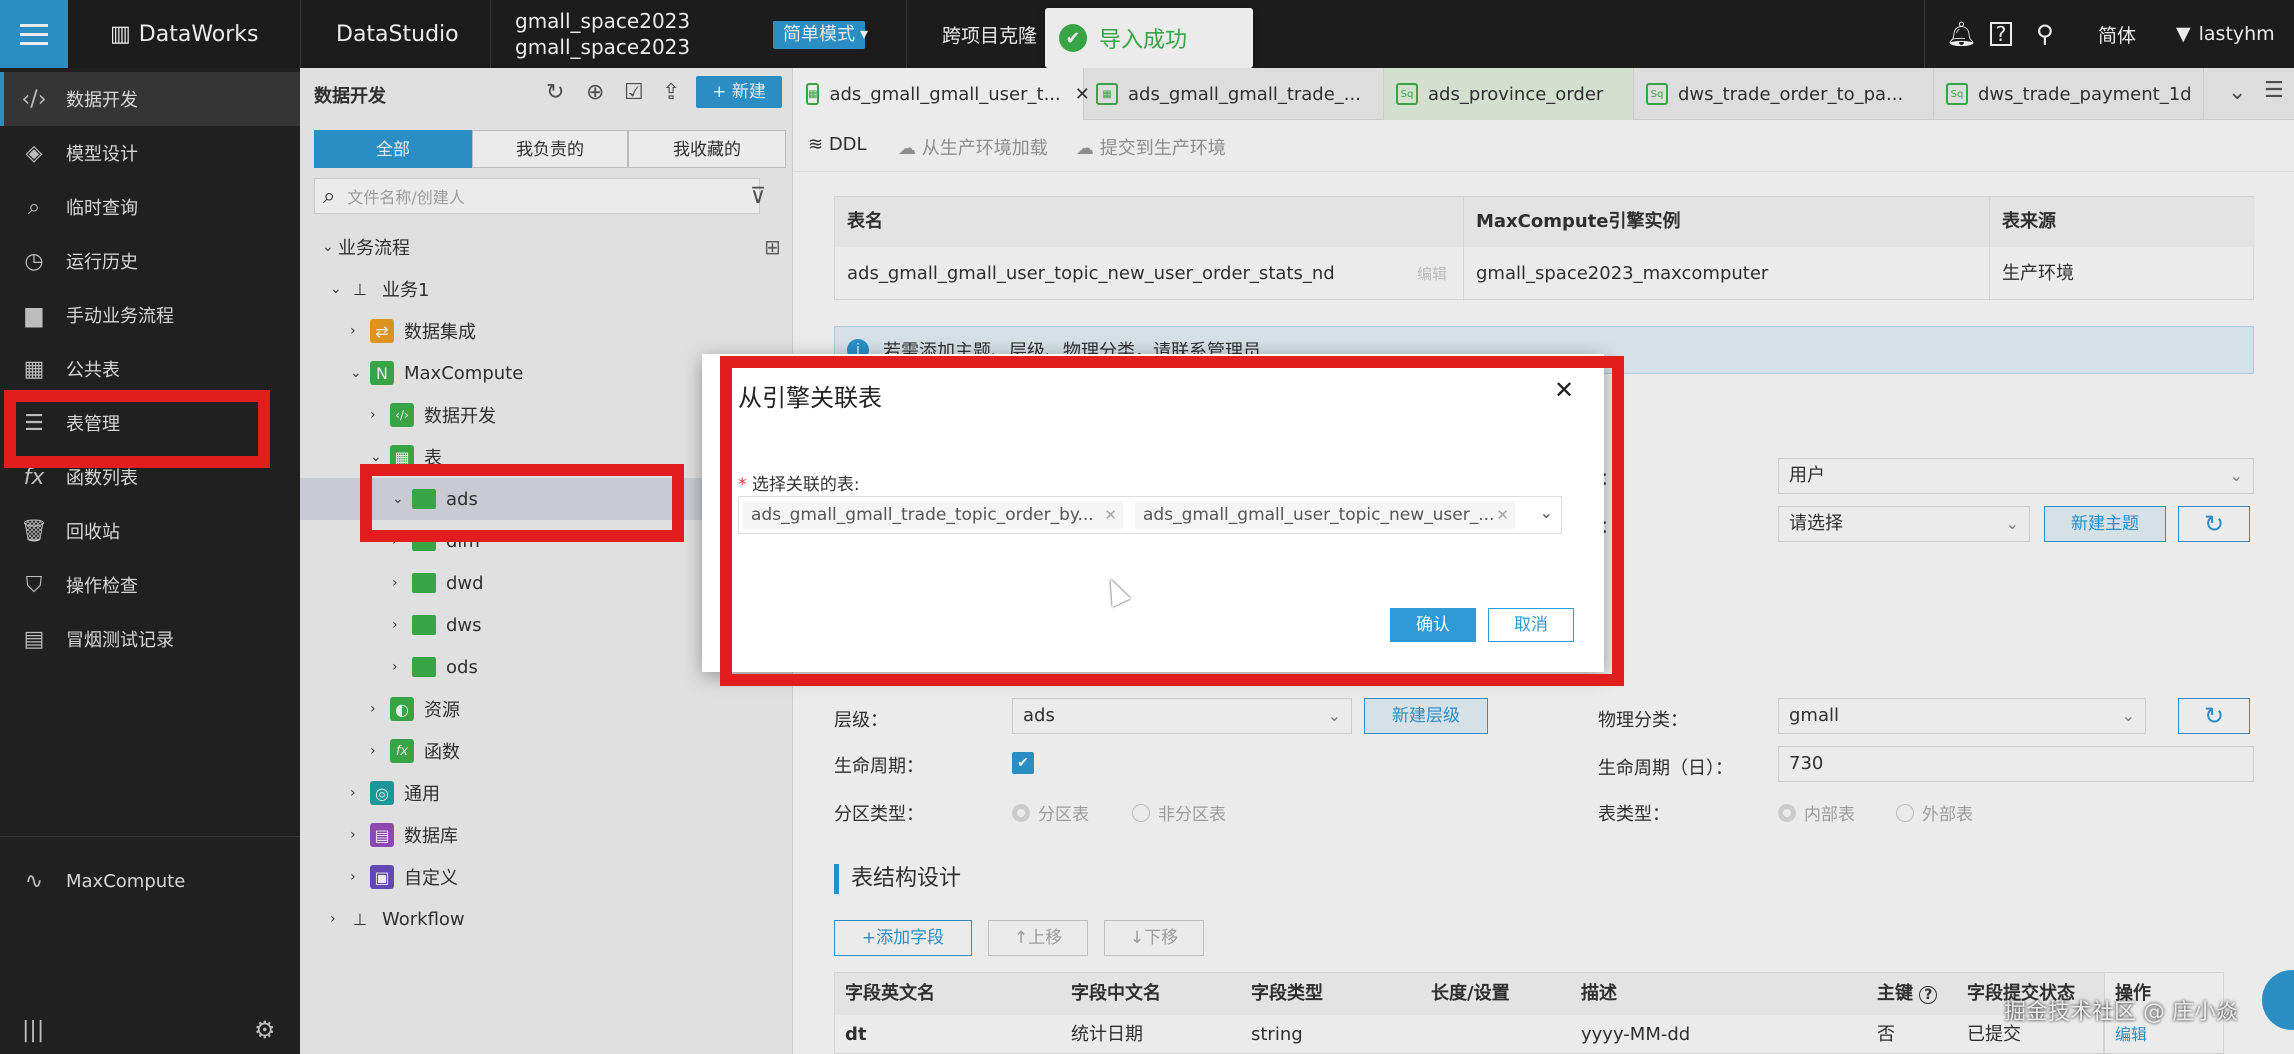 The width and height of the screenshot is (2294, 1054). I want to click on highlight-box-table-manage, so click(137, 429).